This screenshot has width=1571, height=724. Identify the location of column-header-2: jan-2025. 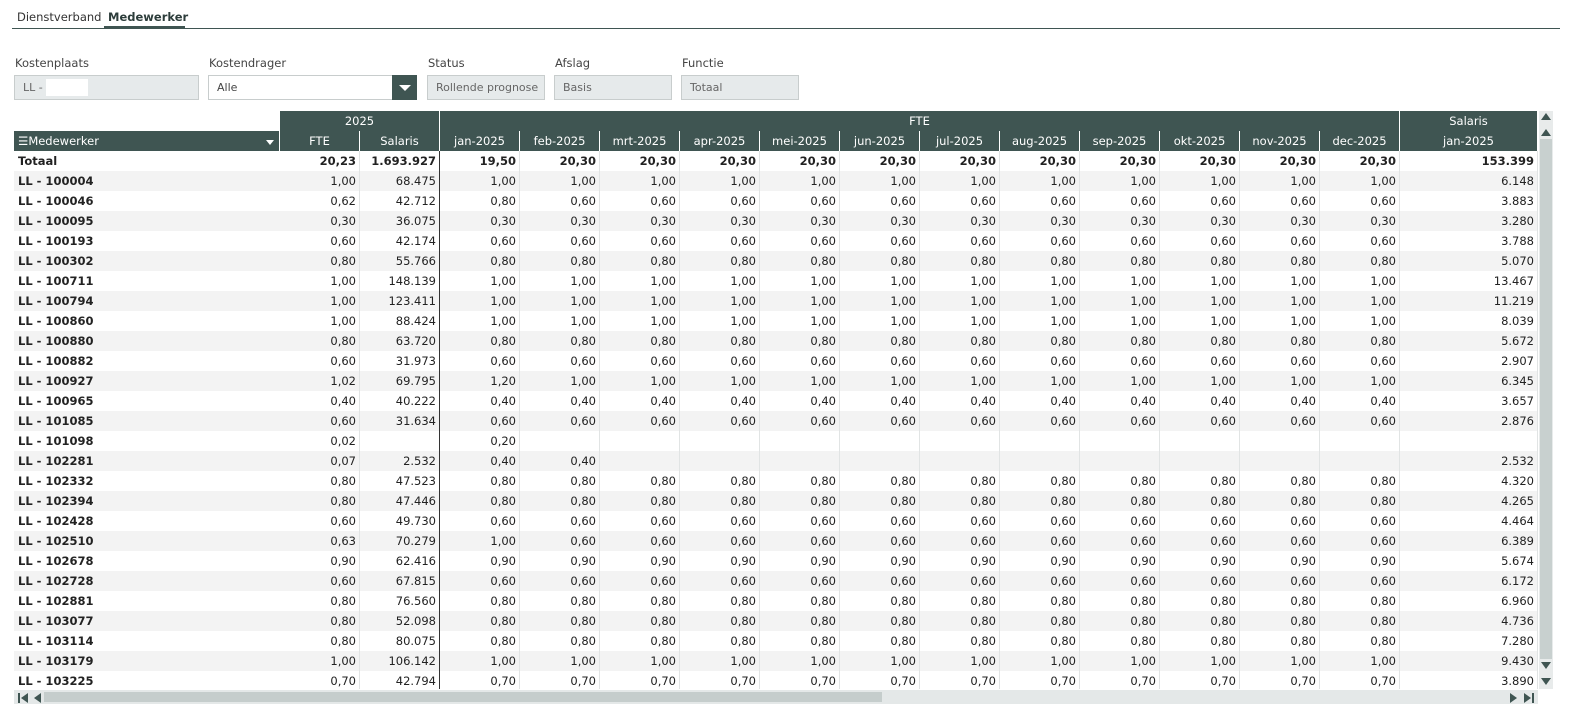
(480, 141).